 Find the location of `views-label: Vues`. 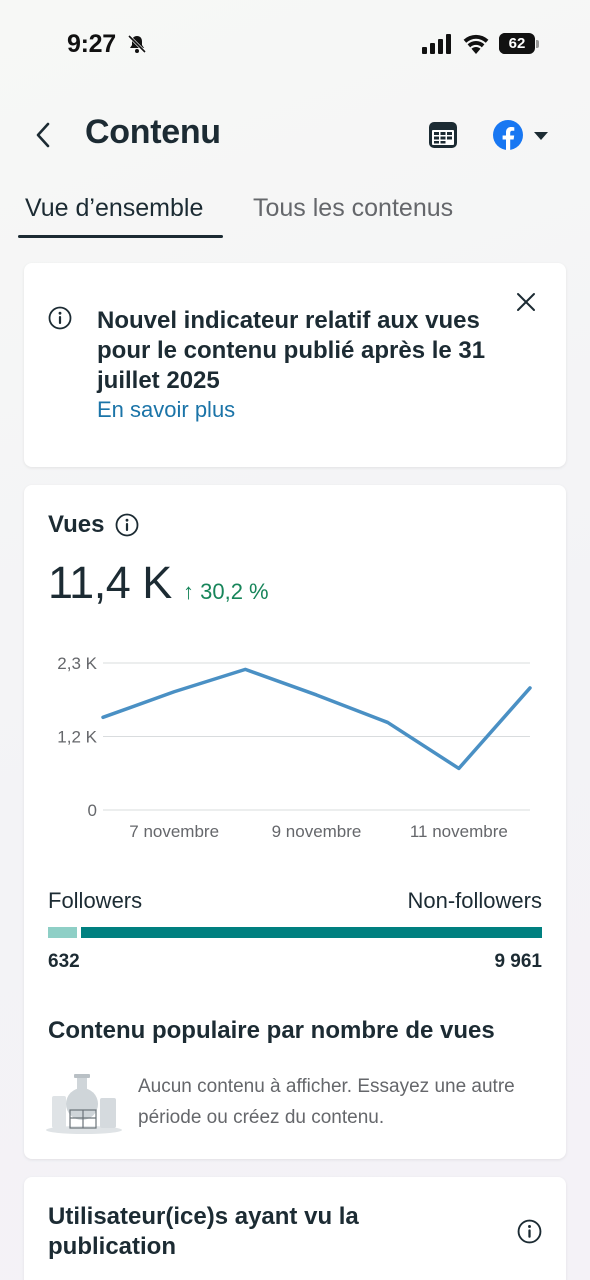

views-label: Vues is located at coordinates (76, 524).